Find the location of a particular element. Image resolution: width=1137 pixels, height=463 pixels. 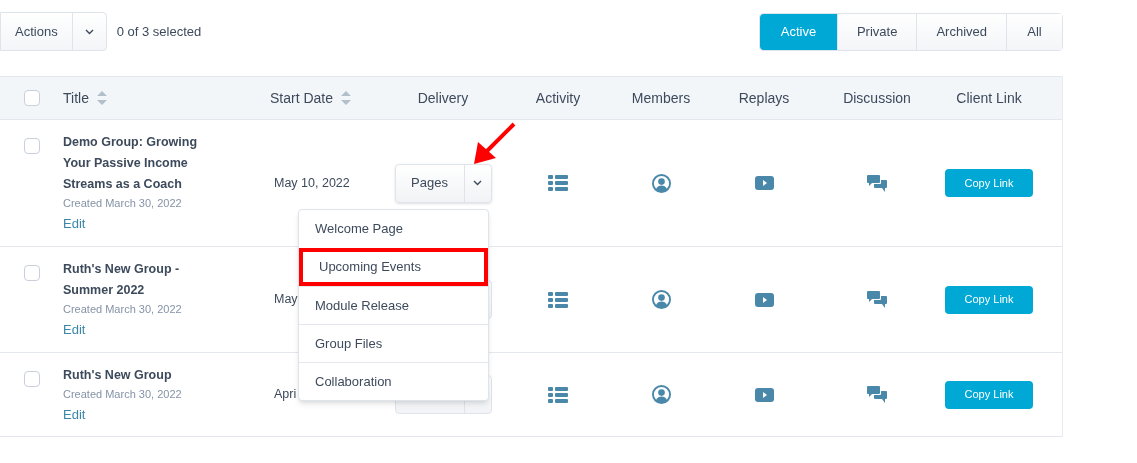

filter-tab: All is located at coordinates (1034, 31).